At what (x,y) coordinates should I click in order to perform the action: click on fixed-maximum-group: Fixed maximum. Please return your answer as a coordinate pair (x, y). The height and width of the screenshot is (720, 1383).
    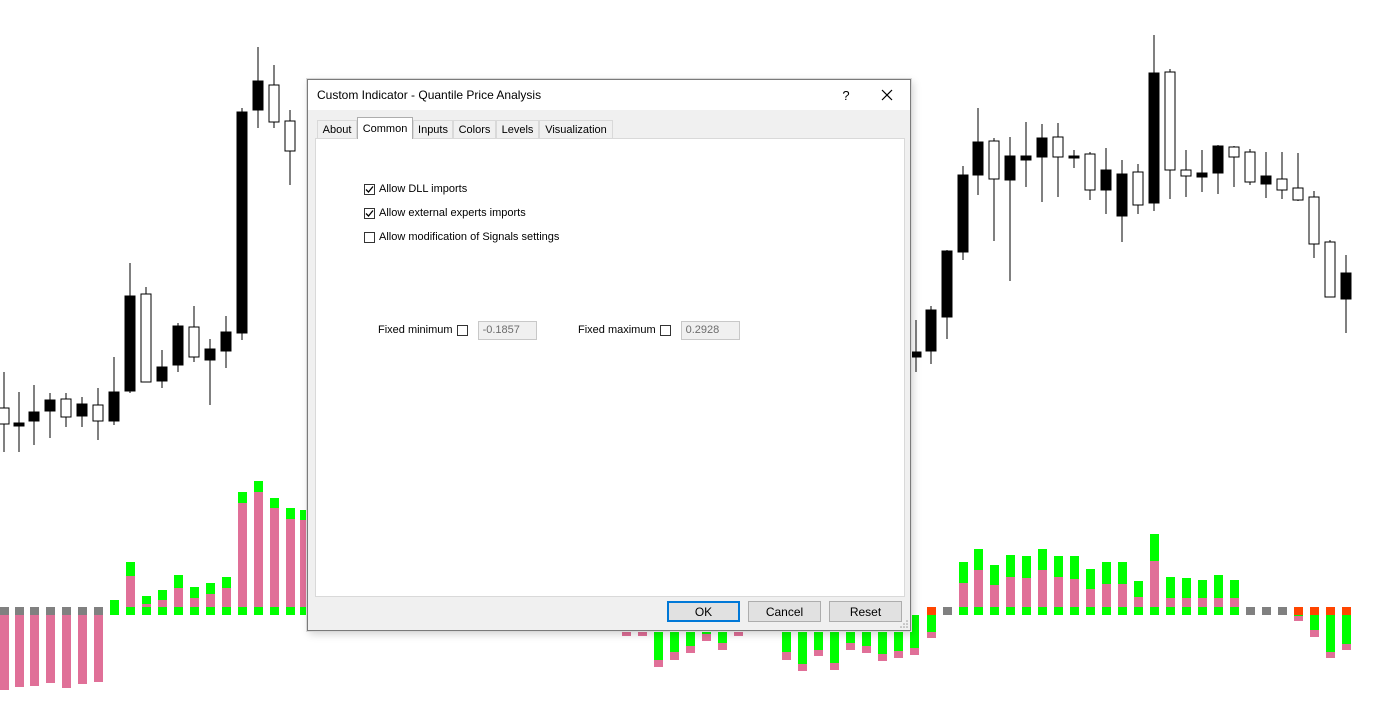
    Looking at the image, I should click on (659, 330).